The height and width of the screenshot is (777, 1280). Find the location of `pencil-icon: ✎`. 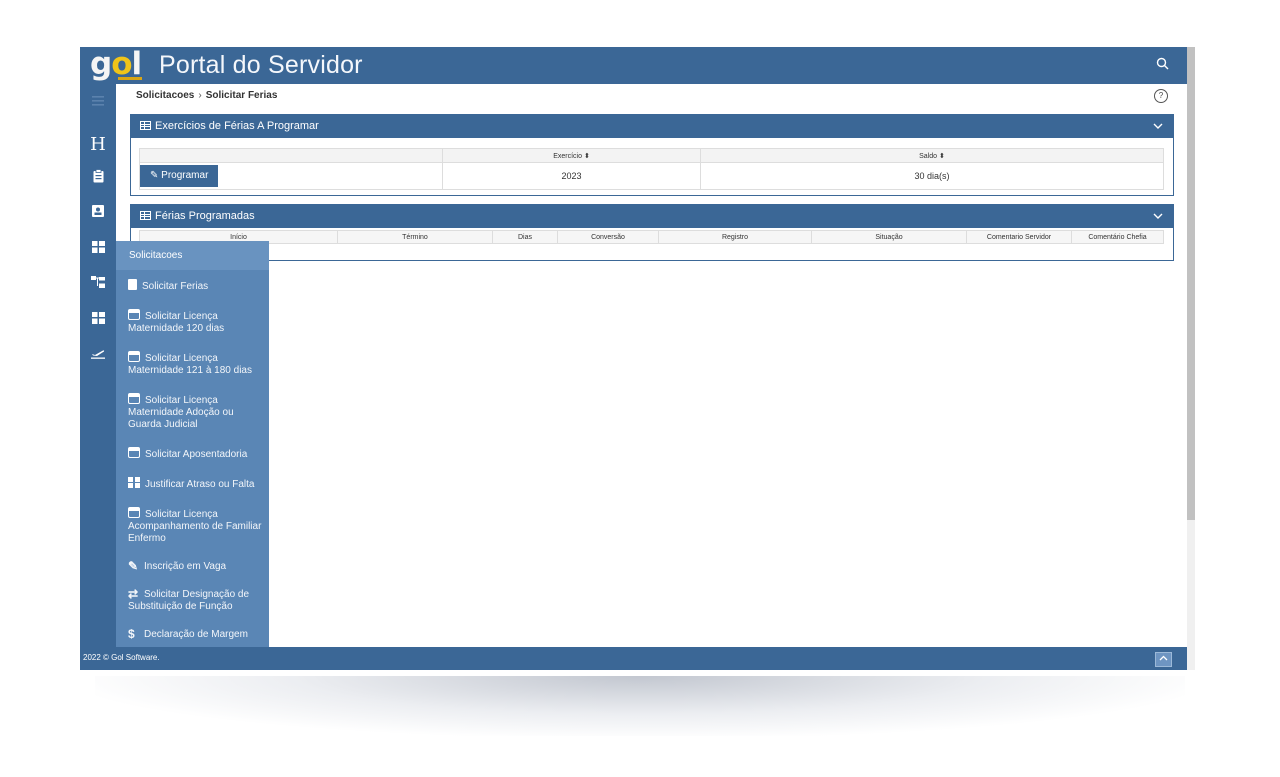

pencil-icon: ✎ is located at coordinates (133, 566).